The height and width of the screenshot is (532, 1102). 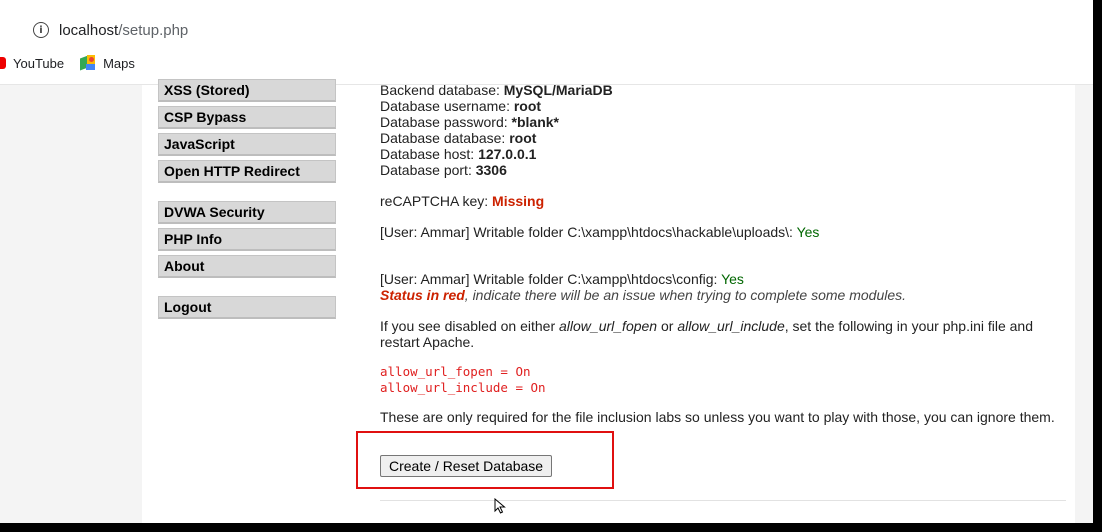 I want to click on divider, so click(x=723, y=500).